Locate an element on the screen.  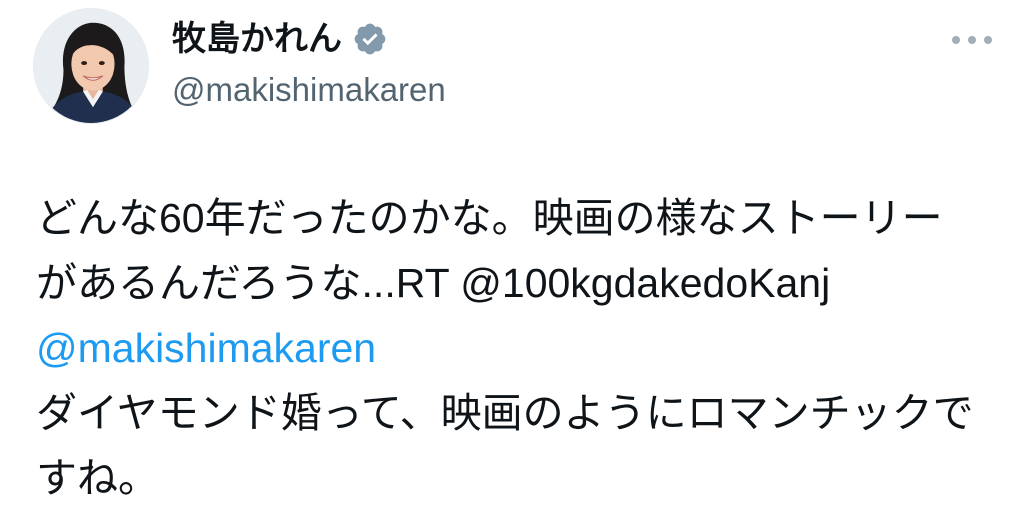
mention-link: @makishimakaren is located at coordinates (520, 348).